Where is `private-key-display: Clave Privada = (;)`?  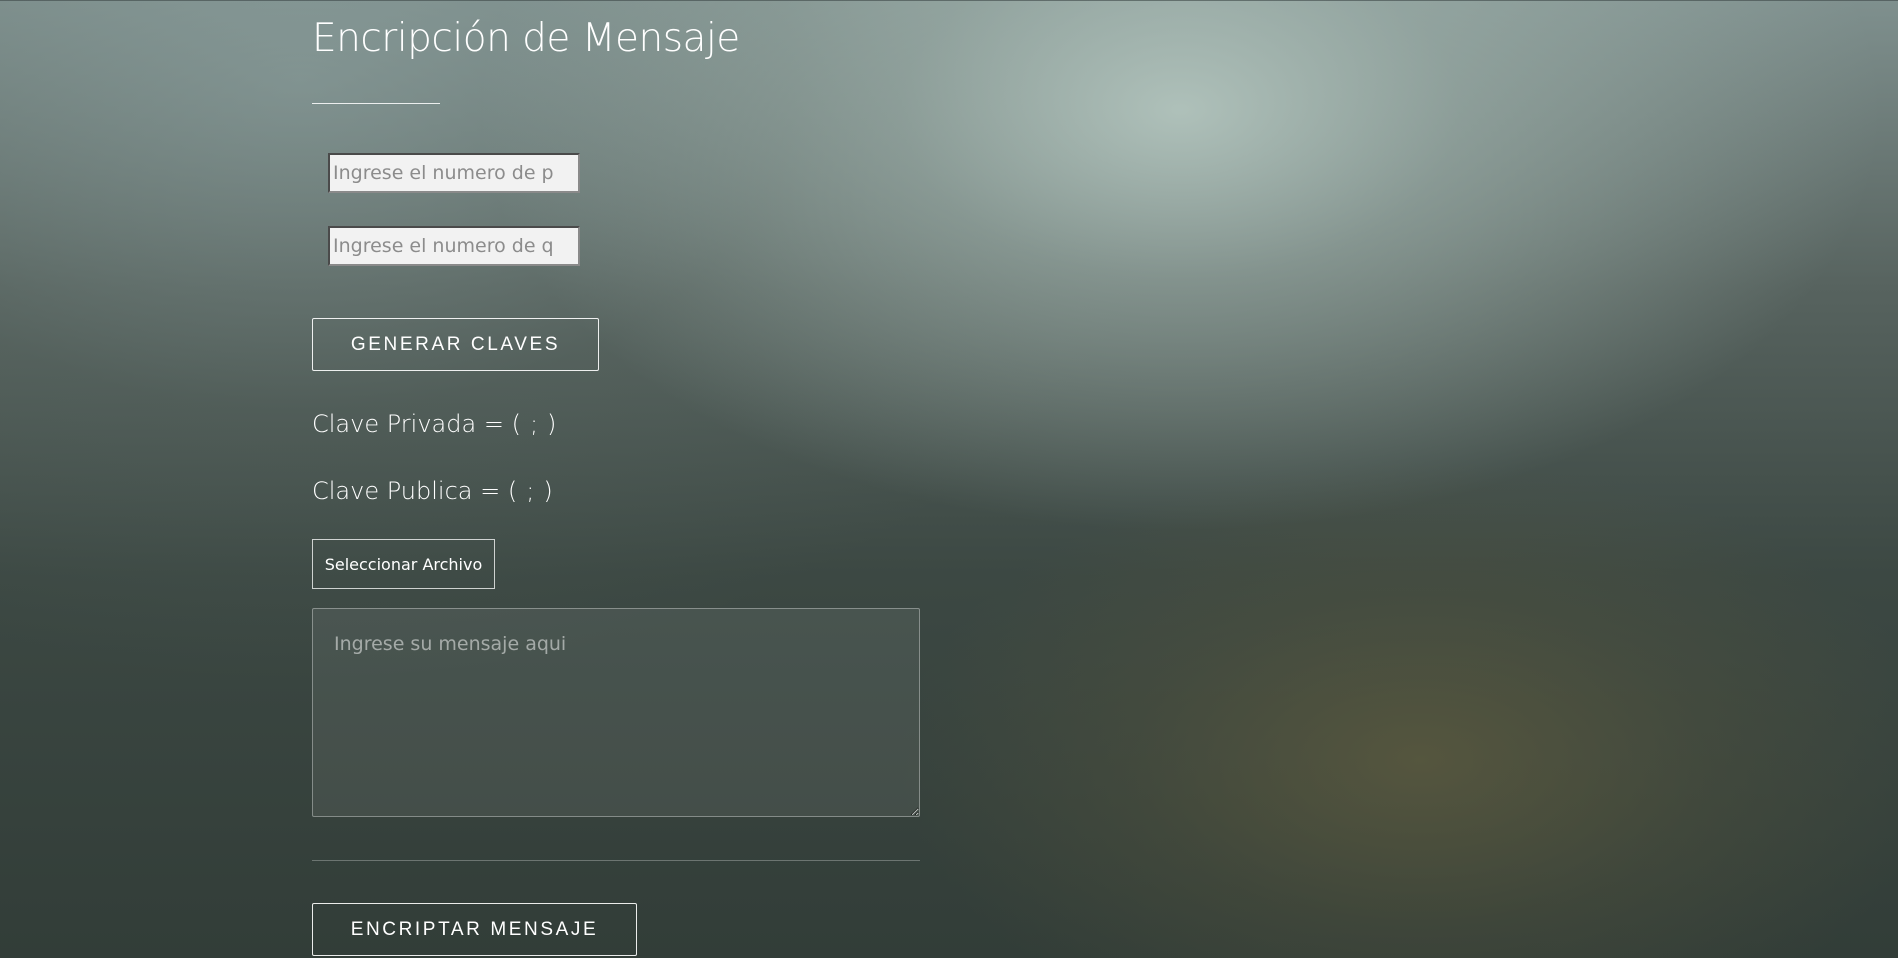 private-key-display: Clave Privada = (;) is located at coordinates (434, 424).